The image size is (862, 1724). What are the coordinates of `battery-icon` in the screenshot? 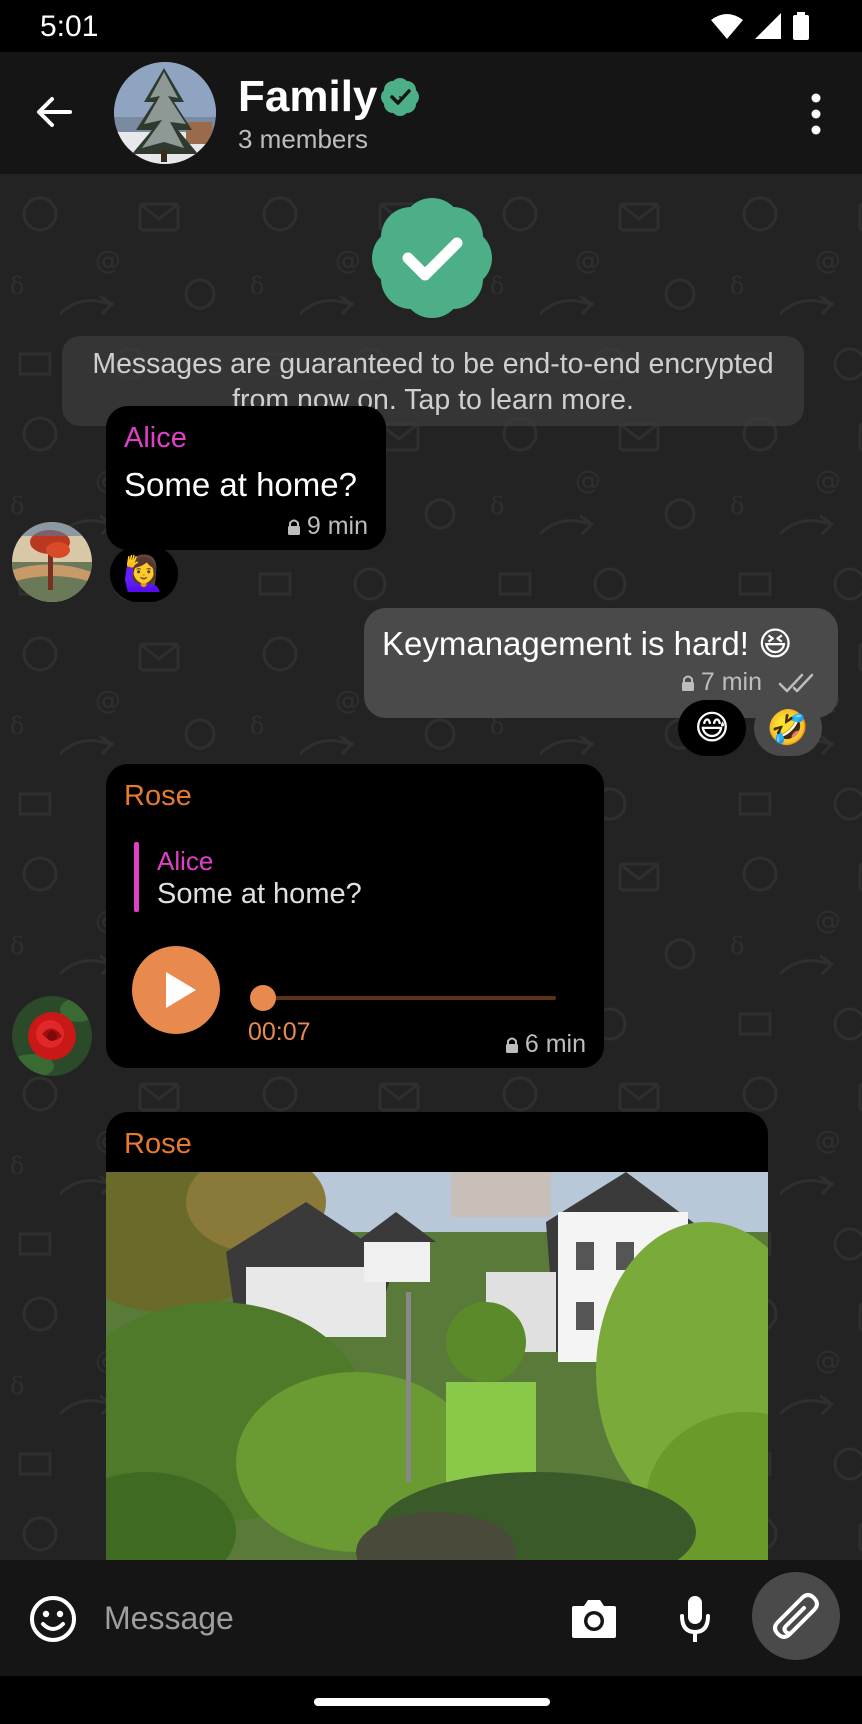 It's located at (801, 26).